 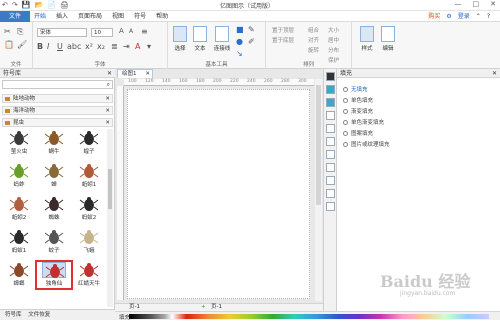 What do you see at coordinates (478, 16) in the screenshot?
I see `collapse-ribbon-icon: ⌃` at bounding box center [478, 16].